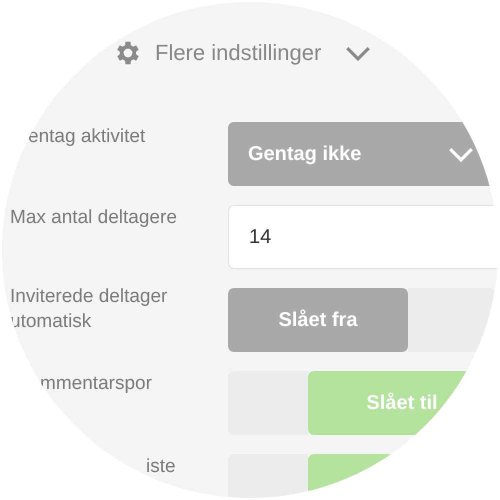 Image resolution: width=500 pixels, height=500 pixels. What do you see at coordinates (88, 309) in the screenshot?
I see `field-label: Inviterede deltager utomatisk` at bounding box center [88, 309].